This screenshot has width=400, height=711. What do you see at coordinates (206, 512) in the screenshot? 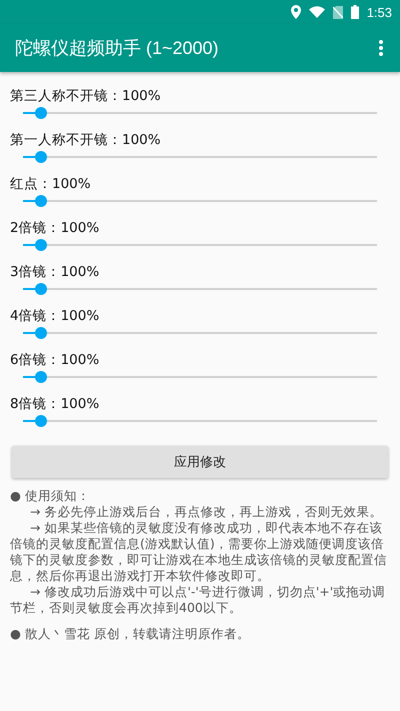
I see `note-paragraph: → 务必先停止游戏后台，再点修改，再上游戏，否则无效果。` at bounding box center [206, 512].